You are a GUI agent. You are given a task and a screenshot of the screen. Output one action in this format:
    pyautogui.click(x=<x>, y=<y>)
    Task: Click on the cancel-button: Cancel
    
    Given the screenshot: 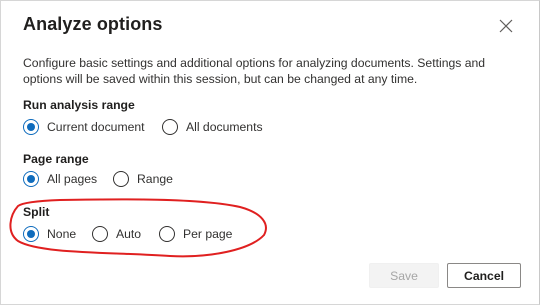 What is the action you would take?
    pyautogui.click(x=484, y=275)
    